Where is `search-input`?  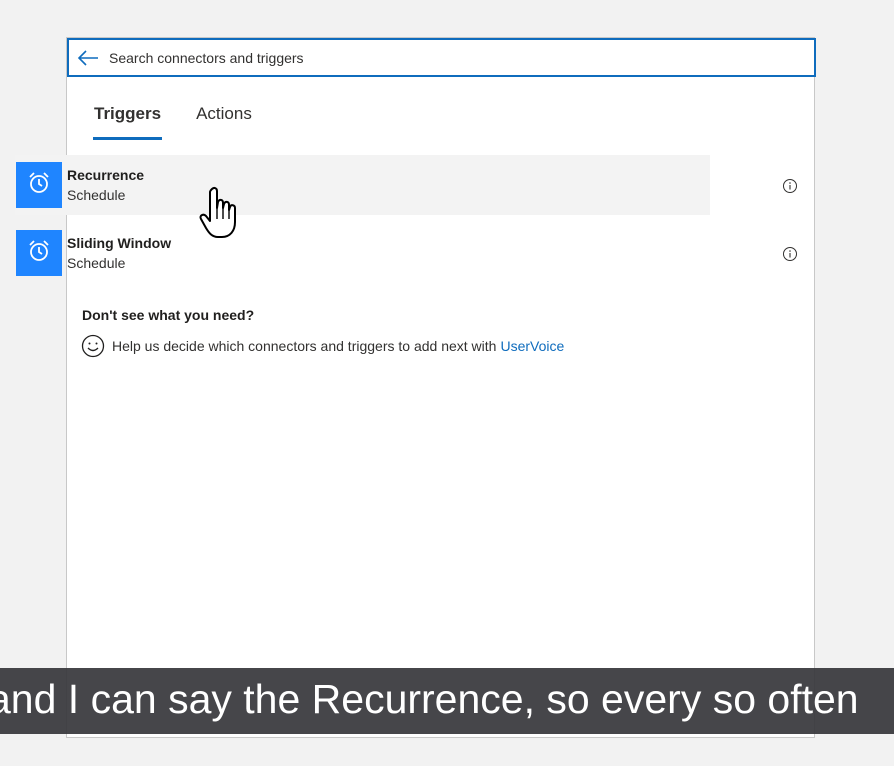
search-input is located at coordinates (439, 57).